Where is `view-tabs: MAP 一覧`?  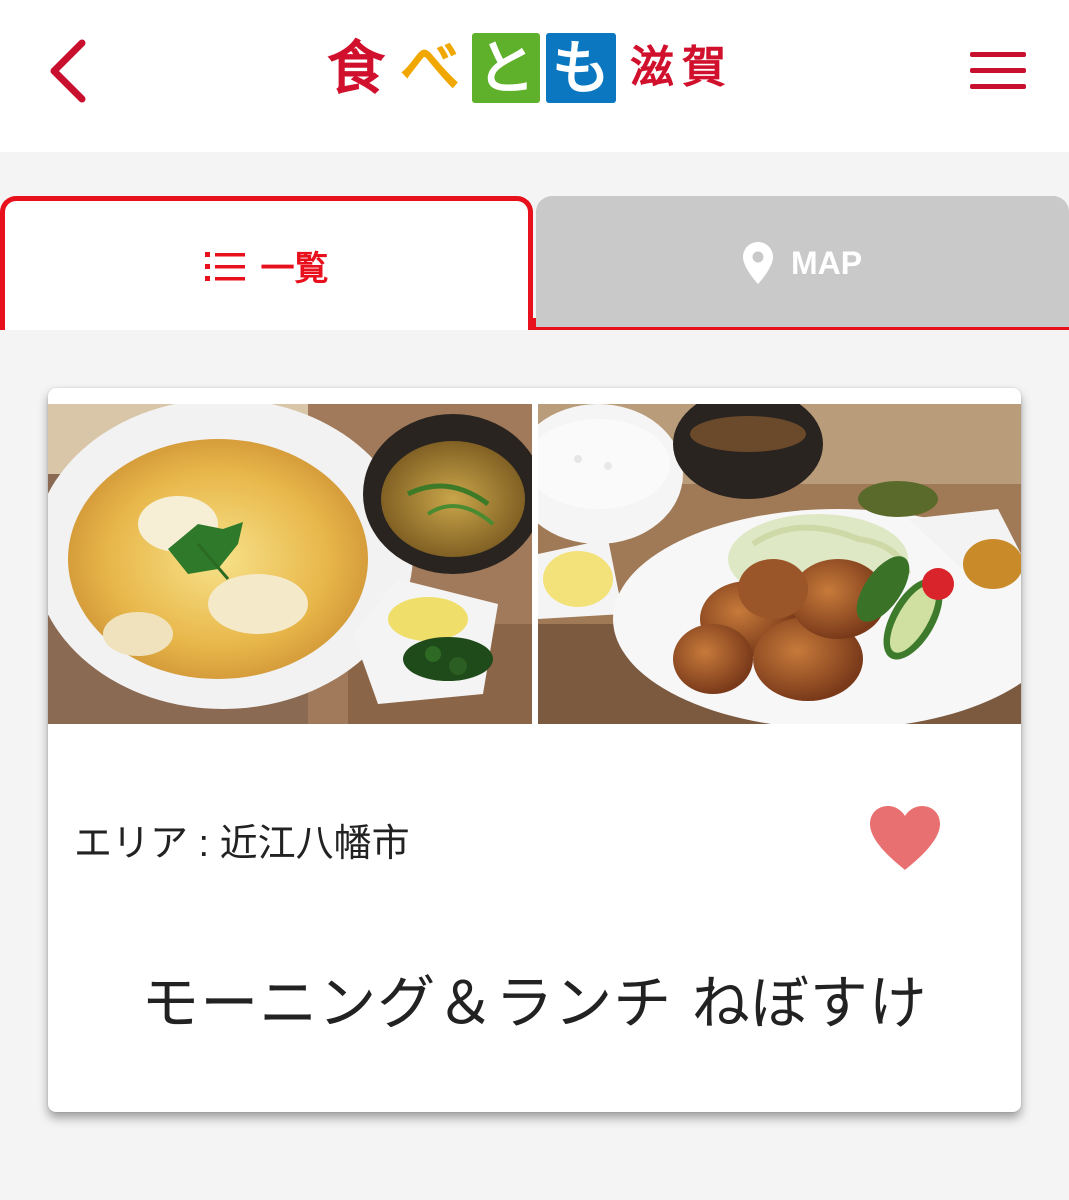 view-tabs: MAP 一覧 is located at coordinates (534, 265).